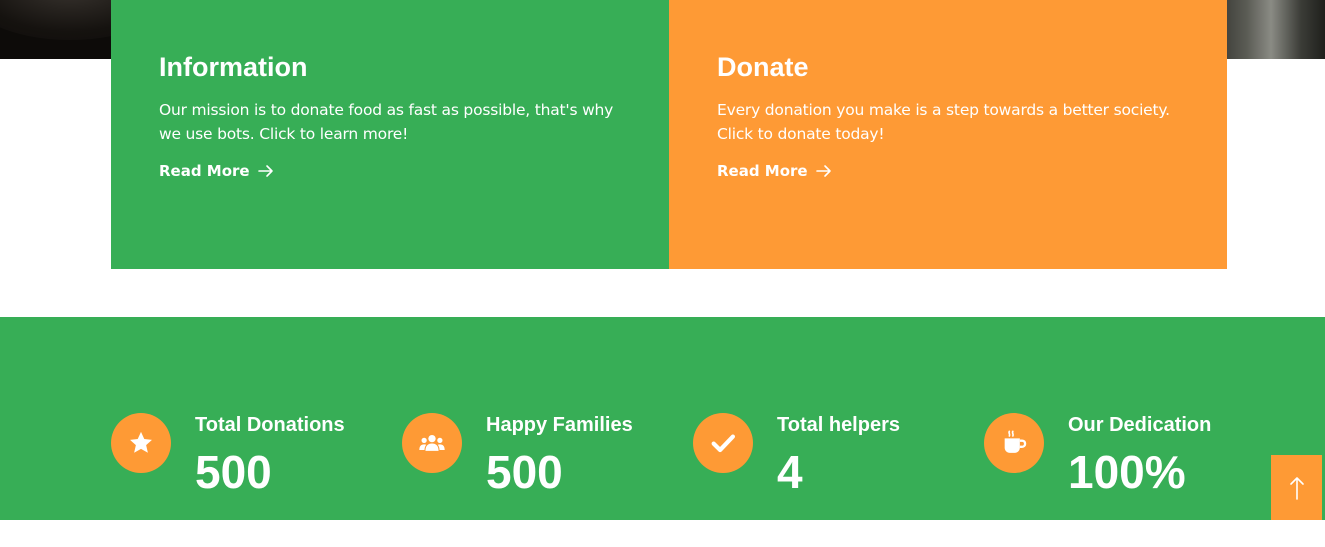  I want to click on star-icon, so click(141, 442).